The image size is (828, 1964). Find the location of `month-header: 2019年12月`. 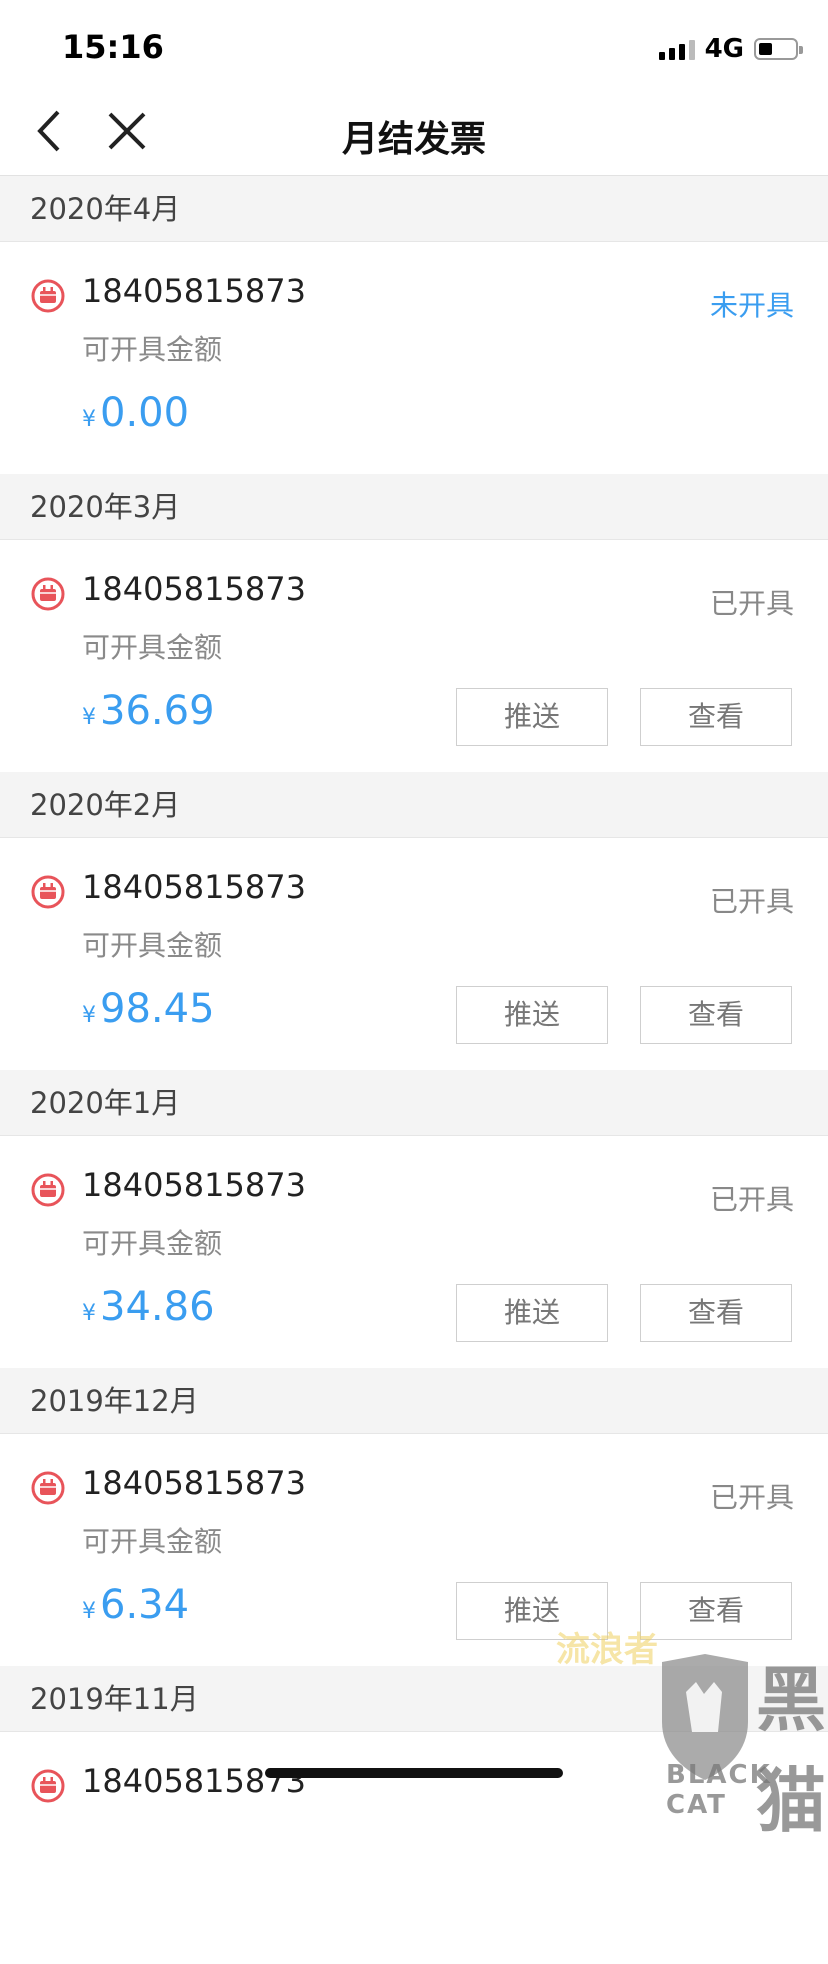

month-header: 2019年12月 is located at coordinates (414, 1401).